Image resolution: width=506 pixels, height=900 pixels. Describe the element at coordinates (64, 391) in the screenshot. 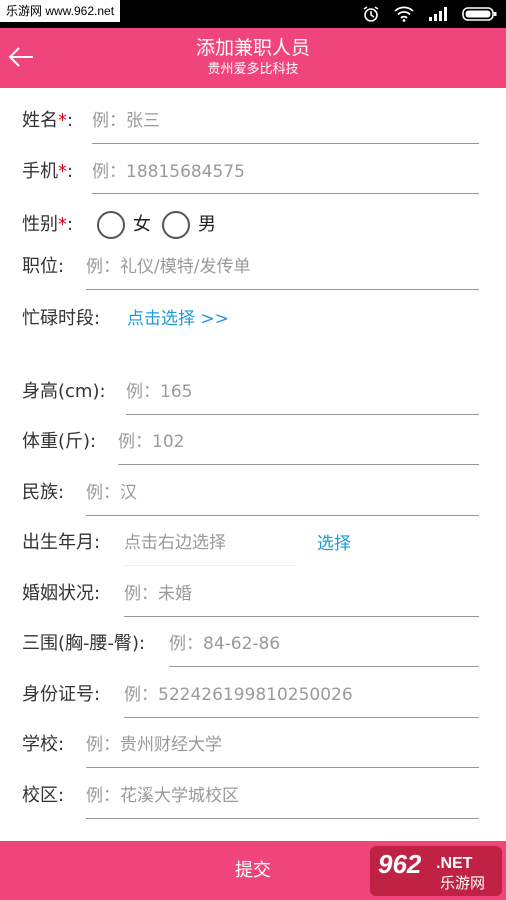

I see `height-label: 身高(cm):` at that location.